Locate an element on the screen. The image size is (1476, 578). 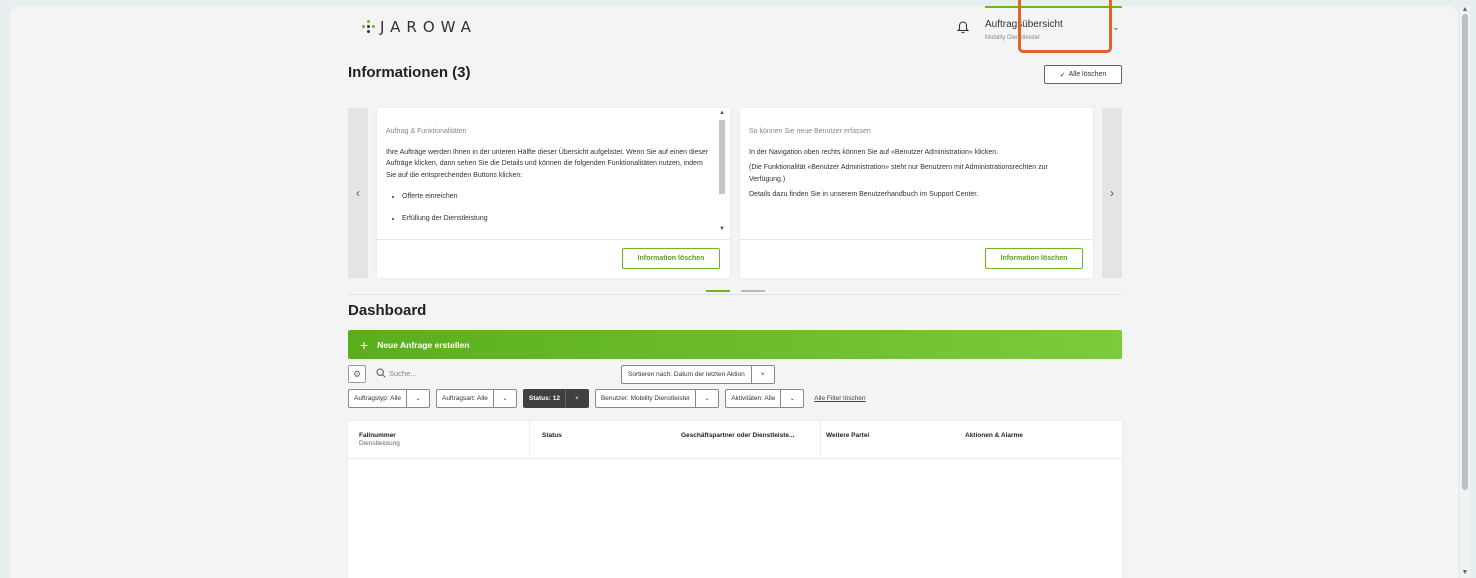
filter-status: Status: 12 × is located at coordinates (555, 398).